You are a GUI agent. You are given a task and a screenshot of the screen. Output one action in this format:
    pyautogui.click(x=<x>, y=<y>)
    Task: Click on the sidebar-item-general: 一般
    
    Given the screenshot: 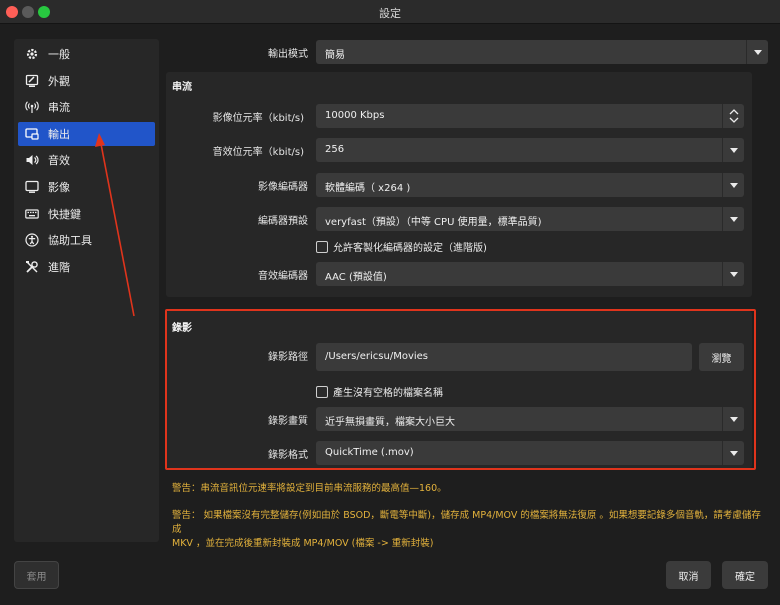 What is the action you would take?
    pyautogui.click(x=86, y=54)
    